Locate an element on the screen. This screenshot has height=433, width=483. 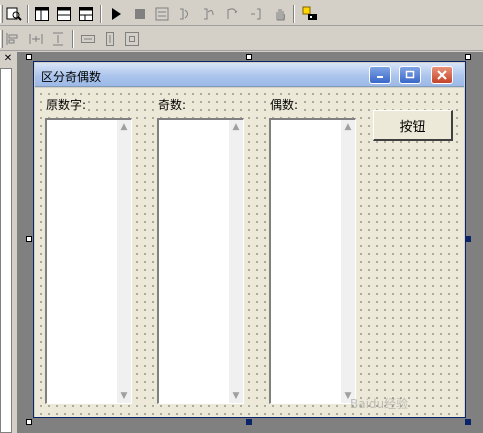
minimize-button is located at coordinates (380, 75).